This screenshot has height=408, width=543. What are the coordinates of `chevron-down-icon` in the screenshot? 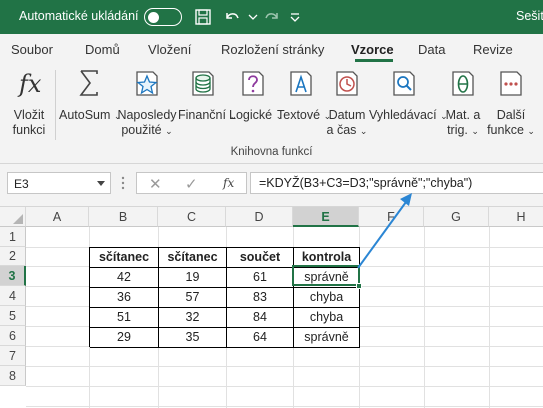 It's located at (101, 183).